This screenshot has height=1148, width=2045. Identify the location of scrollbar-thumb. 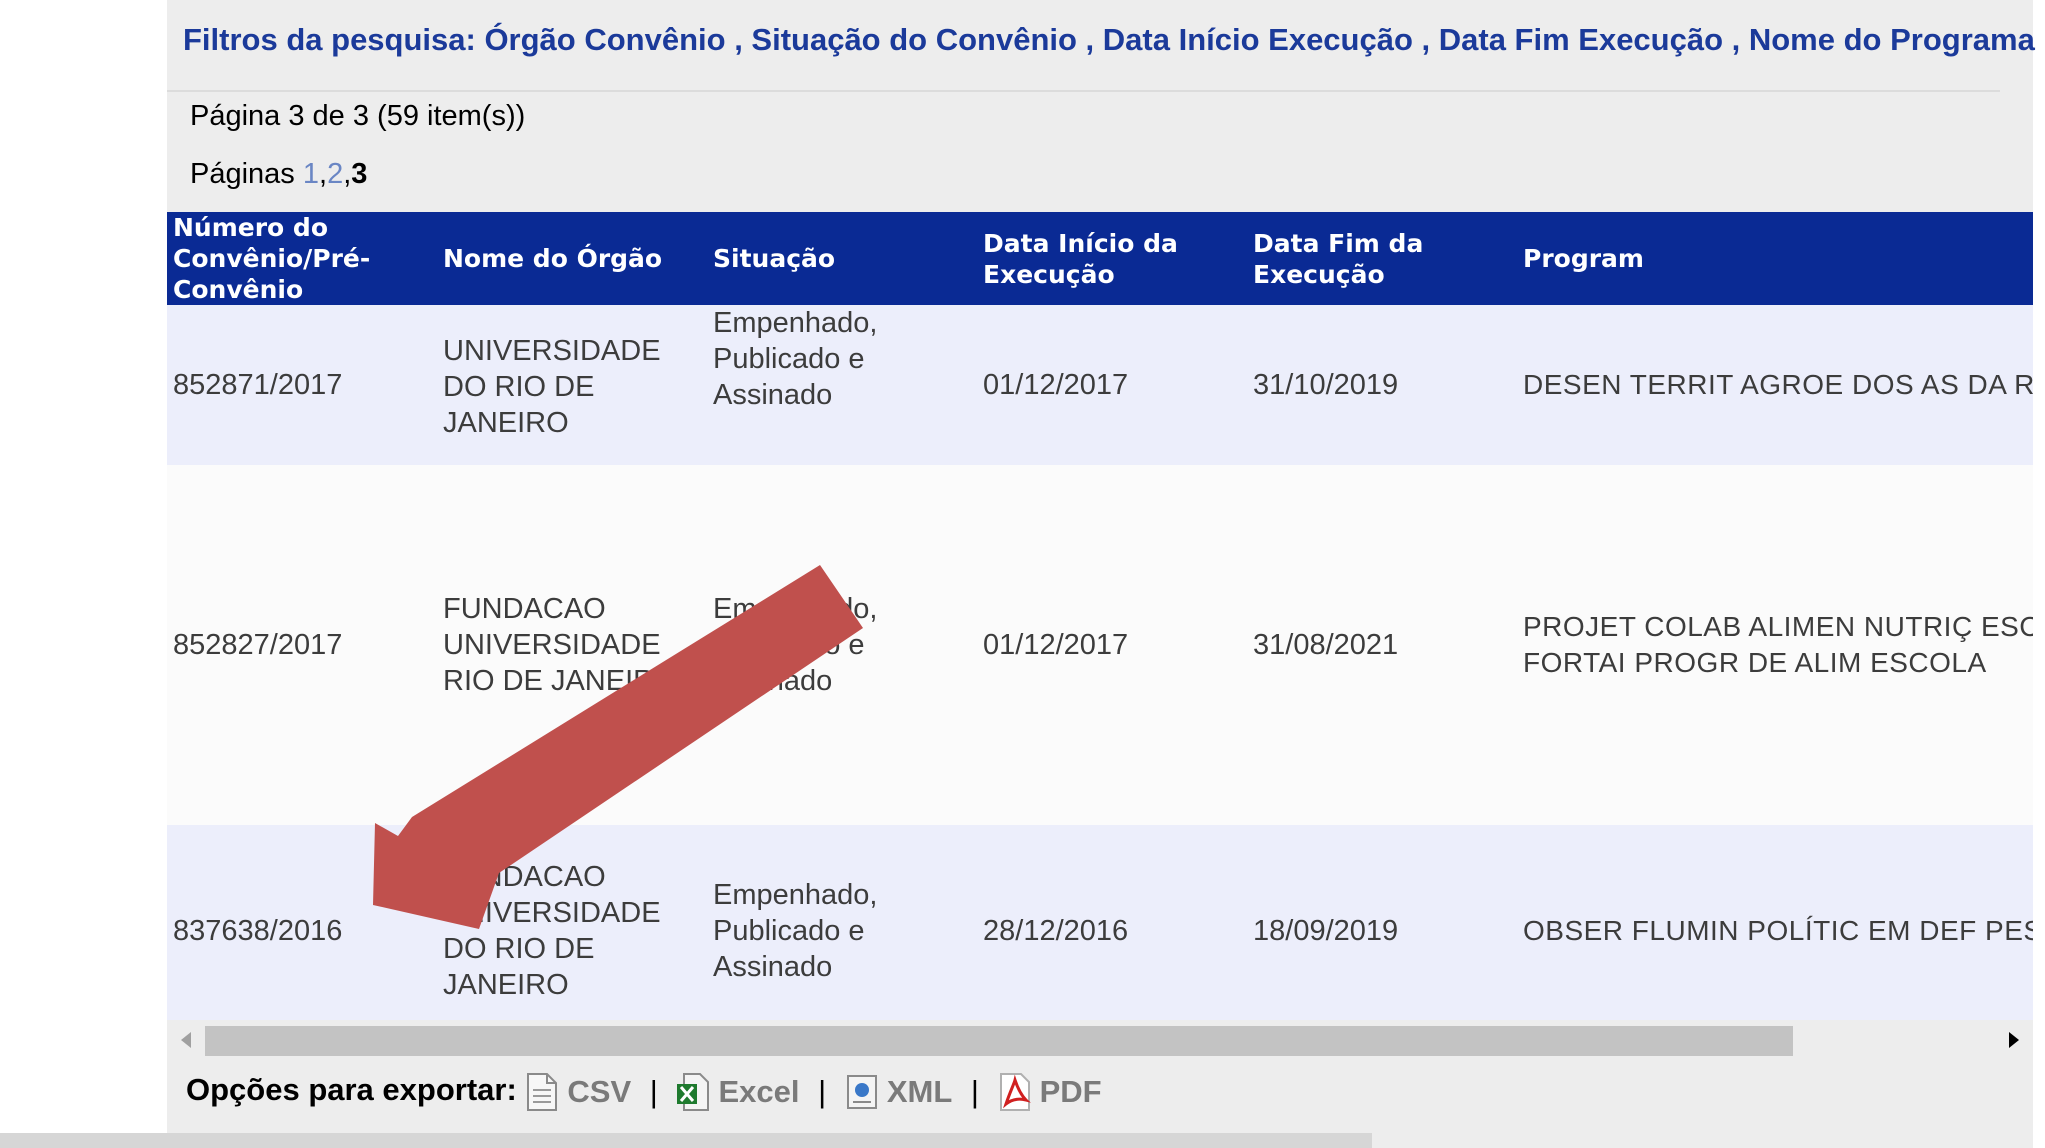
(999, 1041).